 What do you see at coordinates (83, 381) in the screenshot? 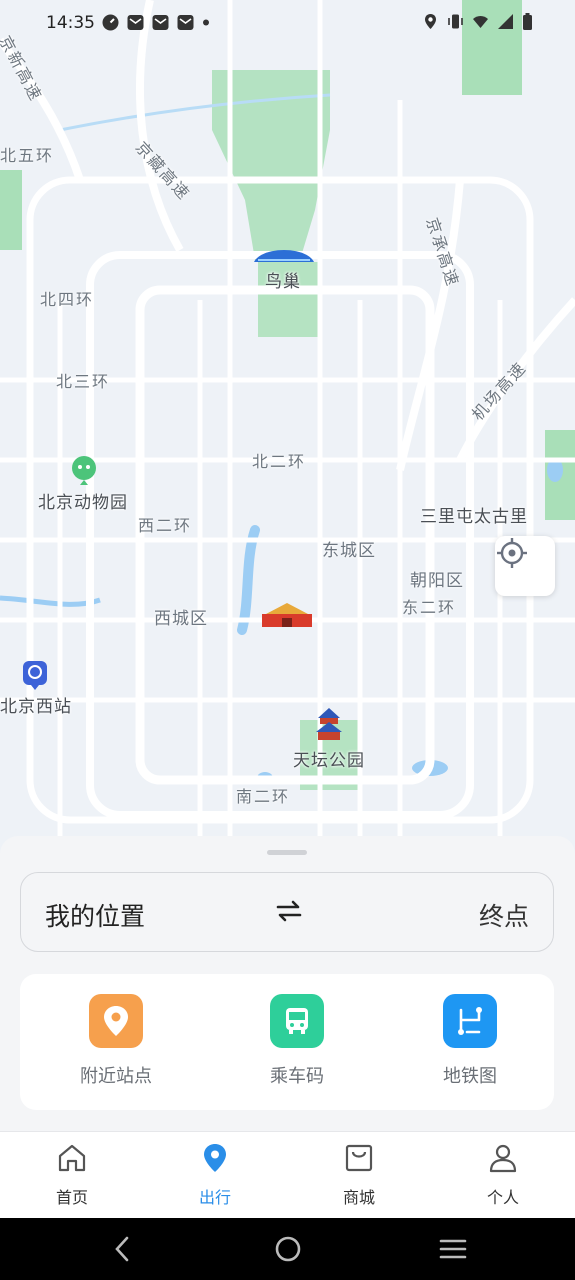
I see `road-label-north3: 北三环` at bounding box center [83, 381].